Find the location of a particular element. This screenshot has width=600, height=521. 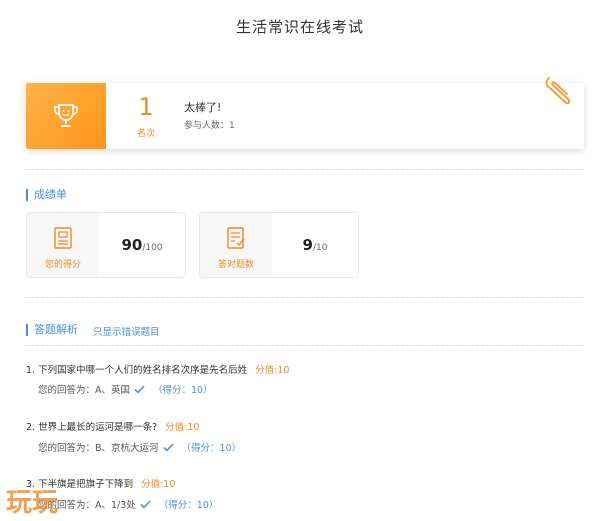

rank-number-box: 1 名次 is located at coordinates (146, 116).